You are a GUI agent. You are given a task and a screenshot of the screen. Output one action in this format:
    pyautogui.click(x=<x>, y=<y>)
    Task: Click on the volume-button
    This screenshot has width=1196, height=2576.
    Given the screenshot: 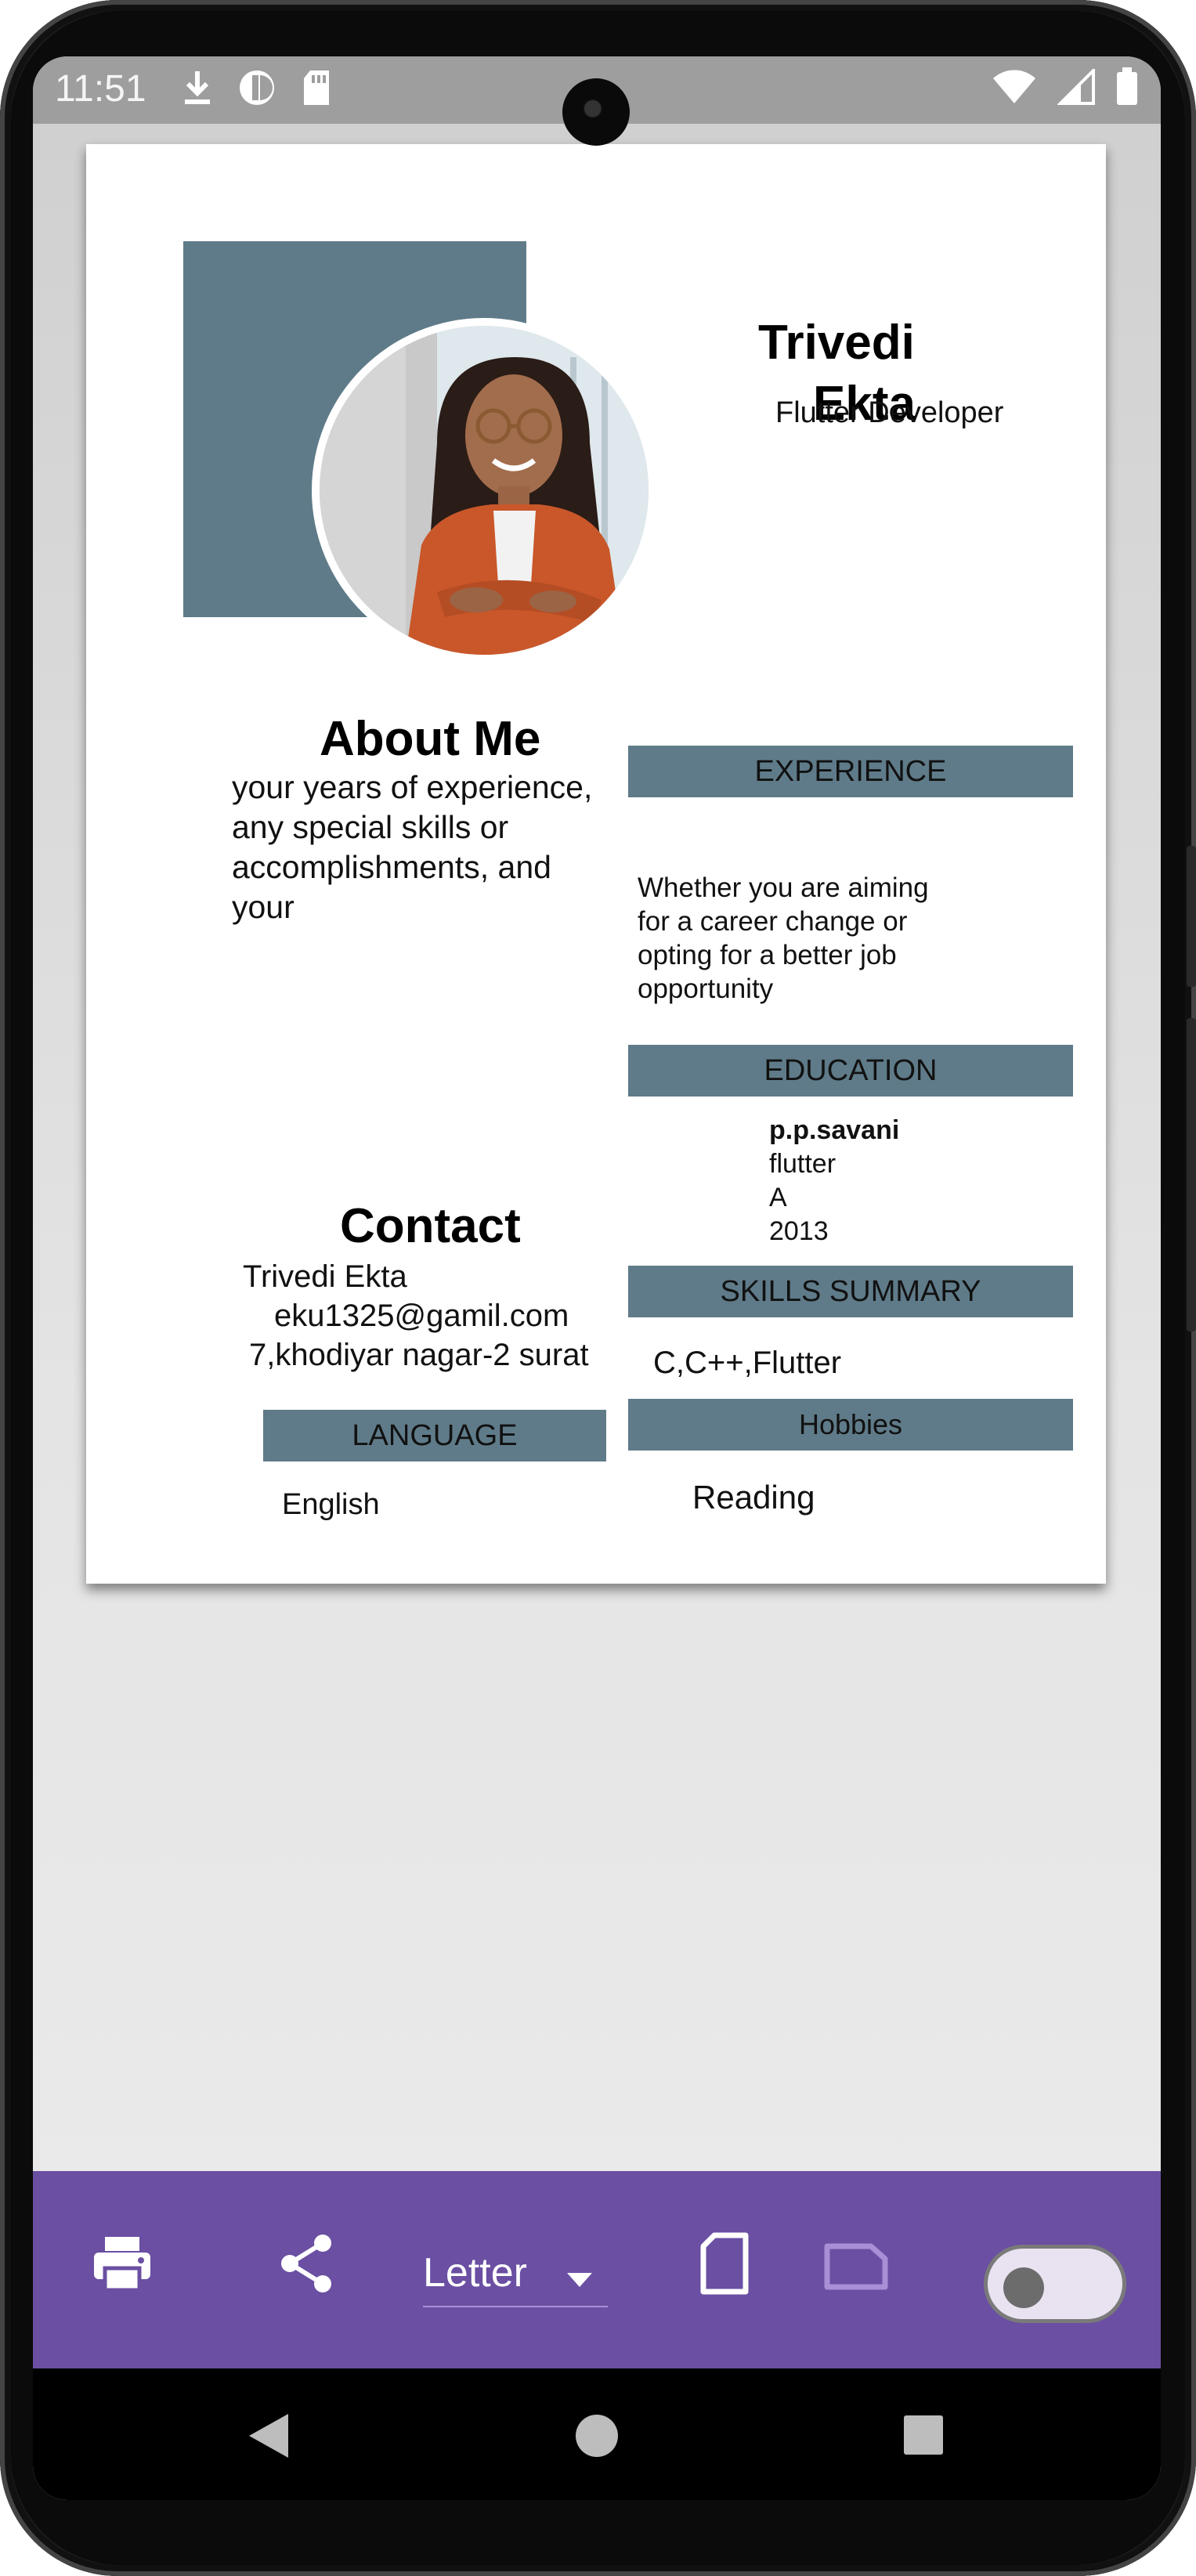 What is the action you would take?
    pyautogui.click(x=1191, y=1174)
    